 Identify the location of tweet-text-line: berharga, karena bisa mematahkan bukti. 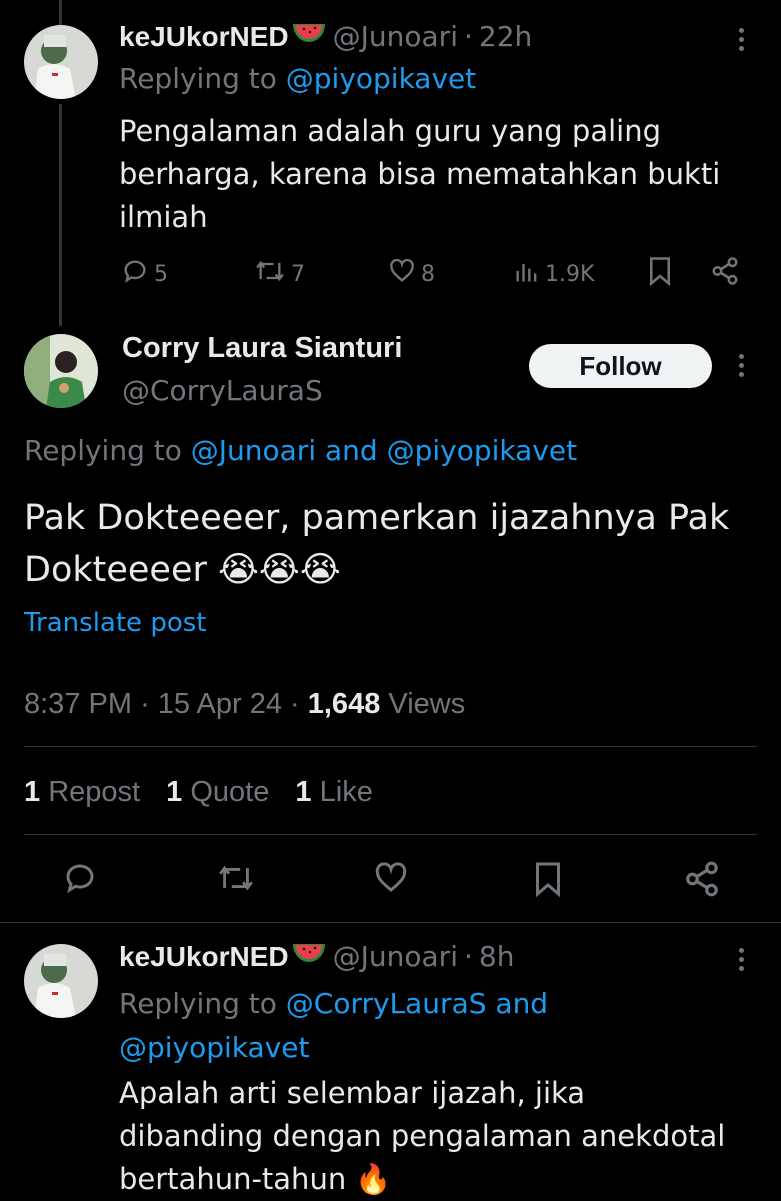
(420, 174).